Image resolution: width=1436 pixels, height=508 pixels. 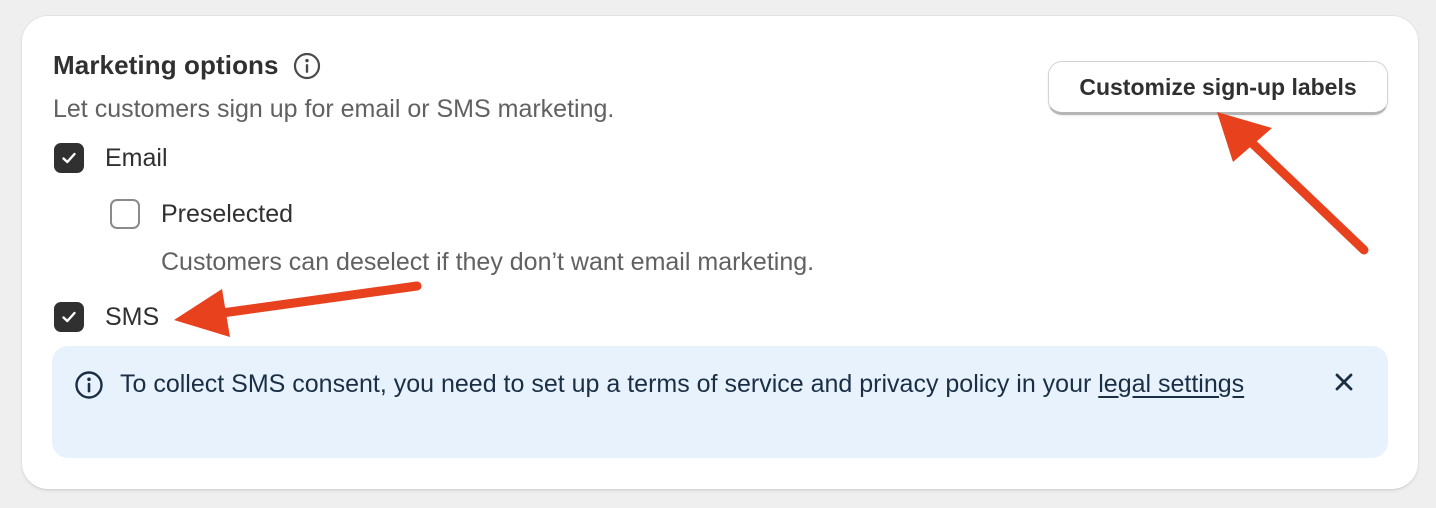 I want to click on sms-option: SMS, so click(x=106, y=317).